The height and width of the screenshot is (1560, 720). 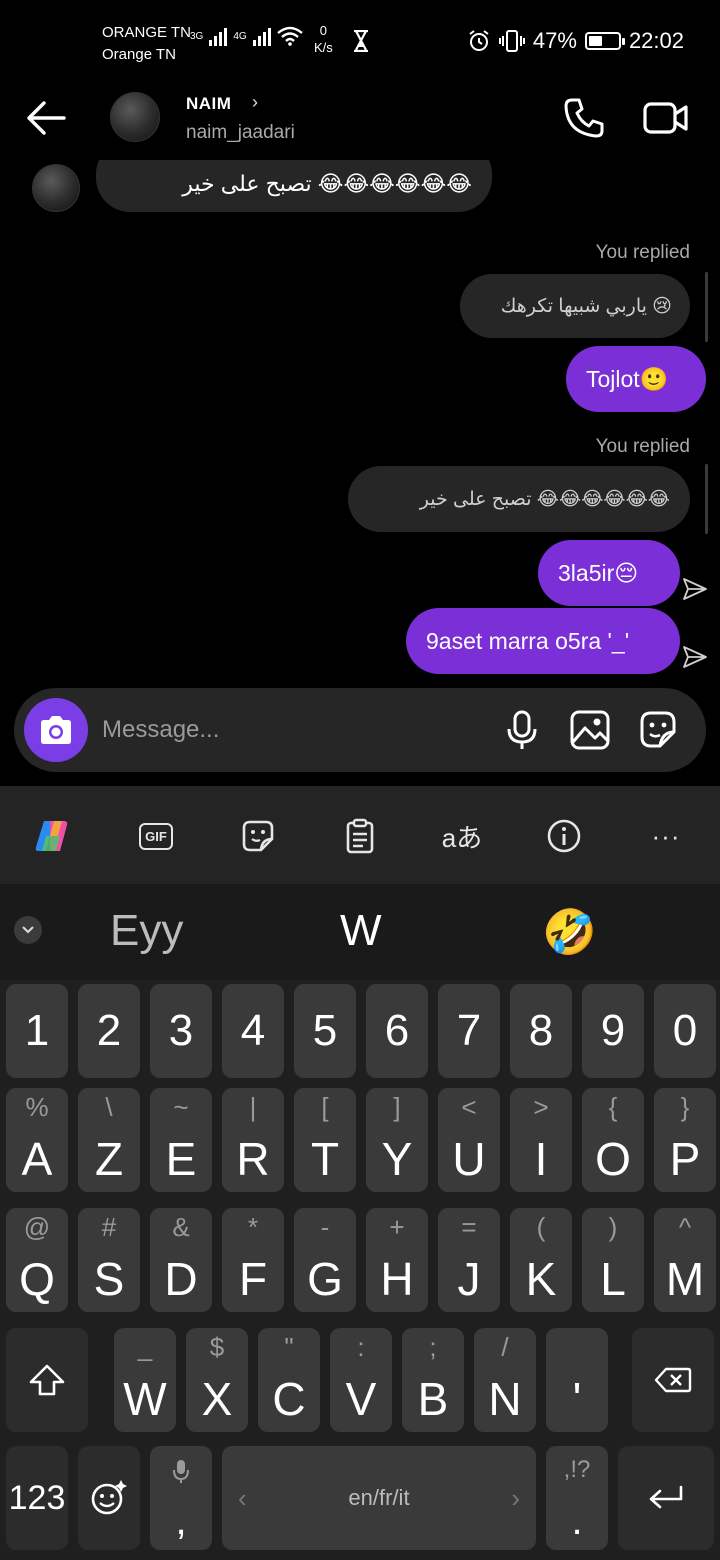 I want to click on clock: 22:02, so click(x=656, y=40).